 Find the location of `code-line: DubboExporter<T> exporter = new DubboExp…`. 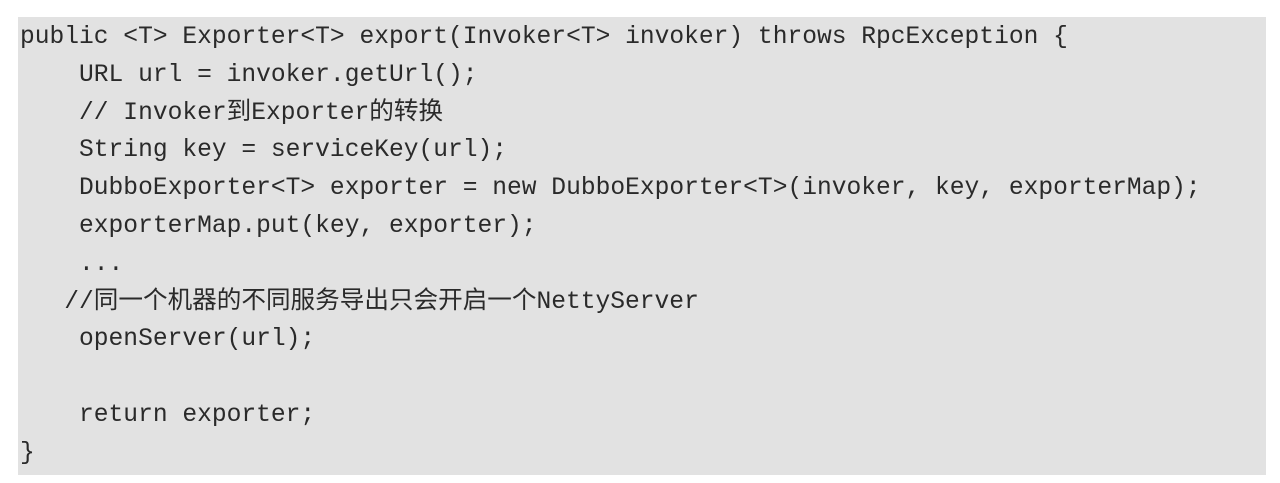

code-line: DubboExporter<T> exporter = new DubboExp… is located at coordinates (610, 189).